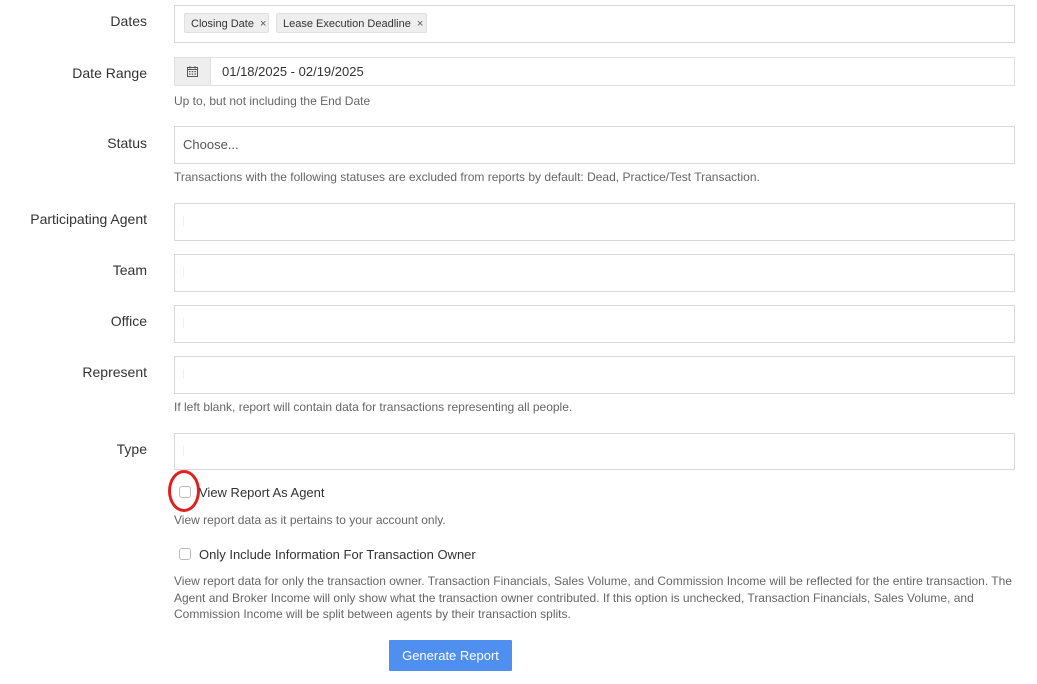  Describe the element at coordinates (594, 71) in the screenshot. I see `date-range-input: 01/18/2025 - 02/19/2025` at that location.